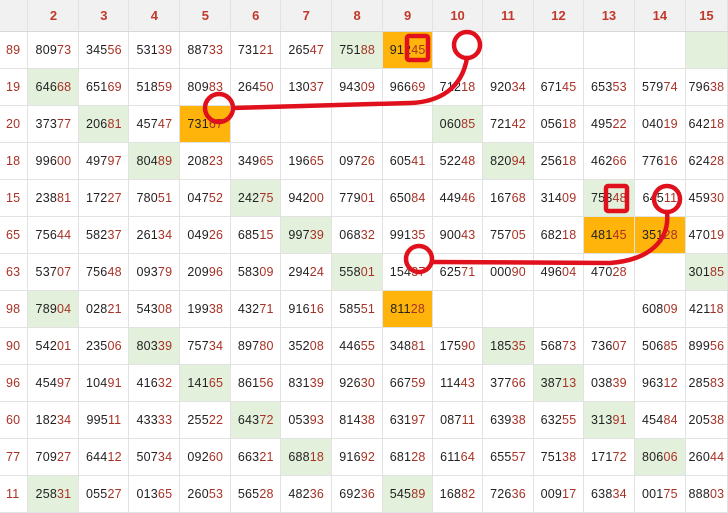 The image size is (728, 513). What do you see at coordinates (306, 272) in the screenshot?
I see `number-cell: 29424` at bounding box center [306, 272].